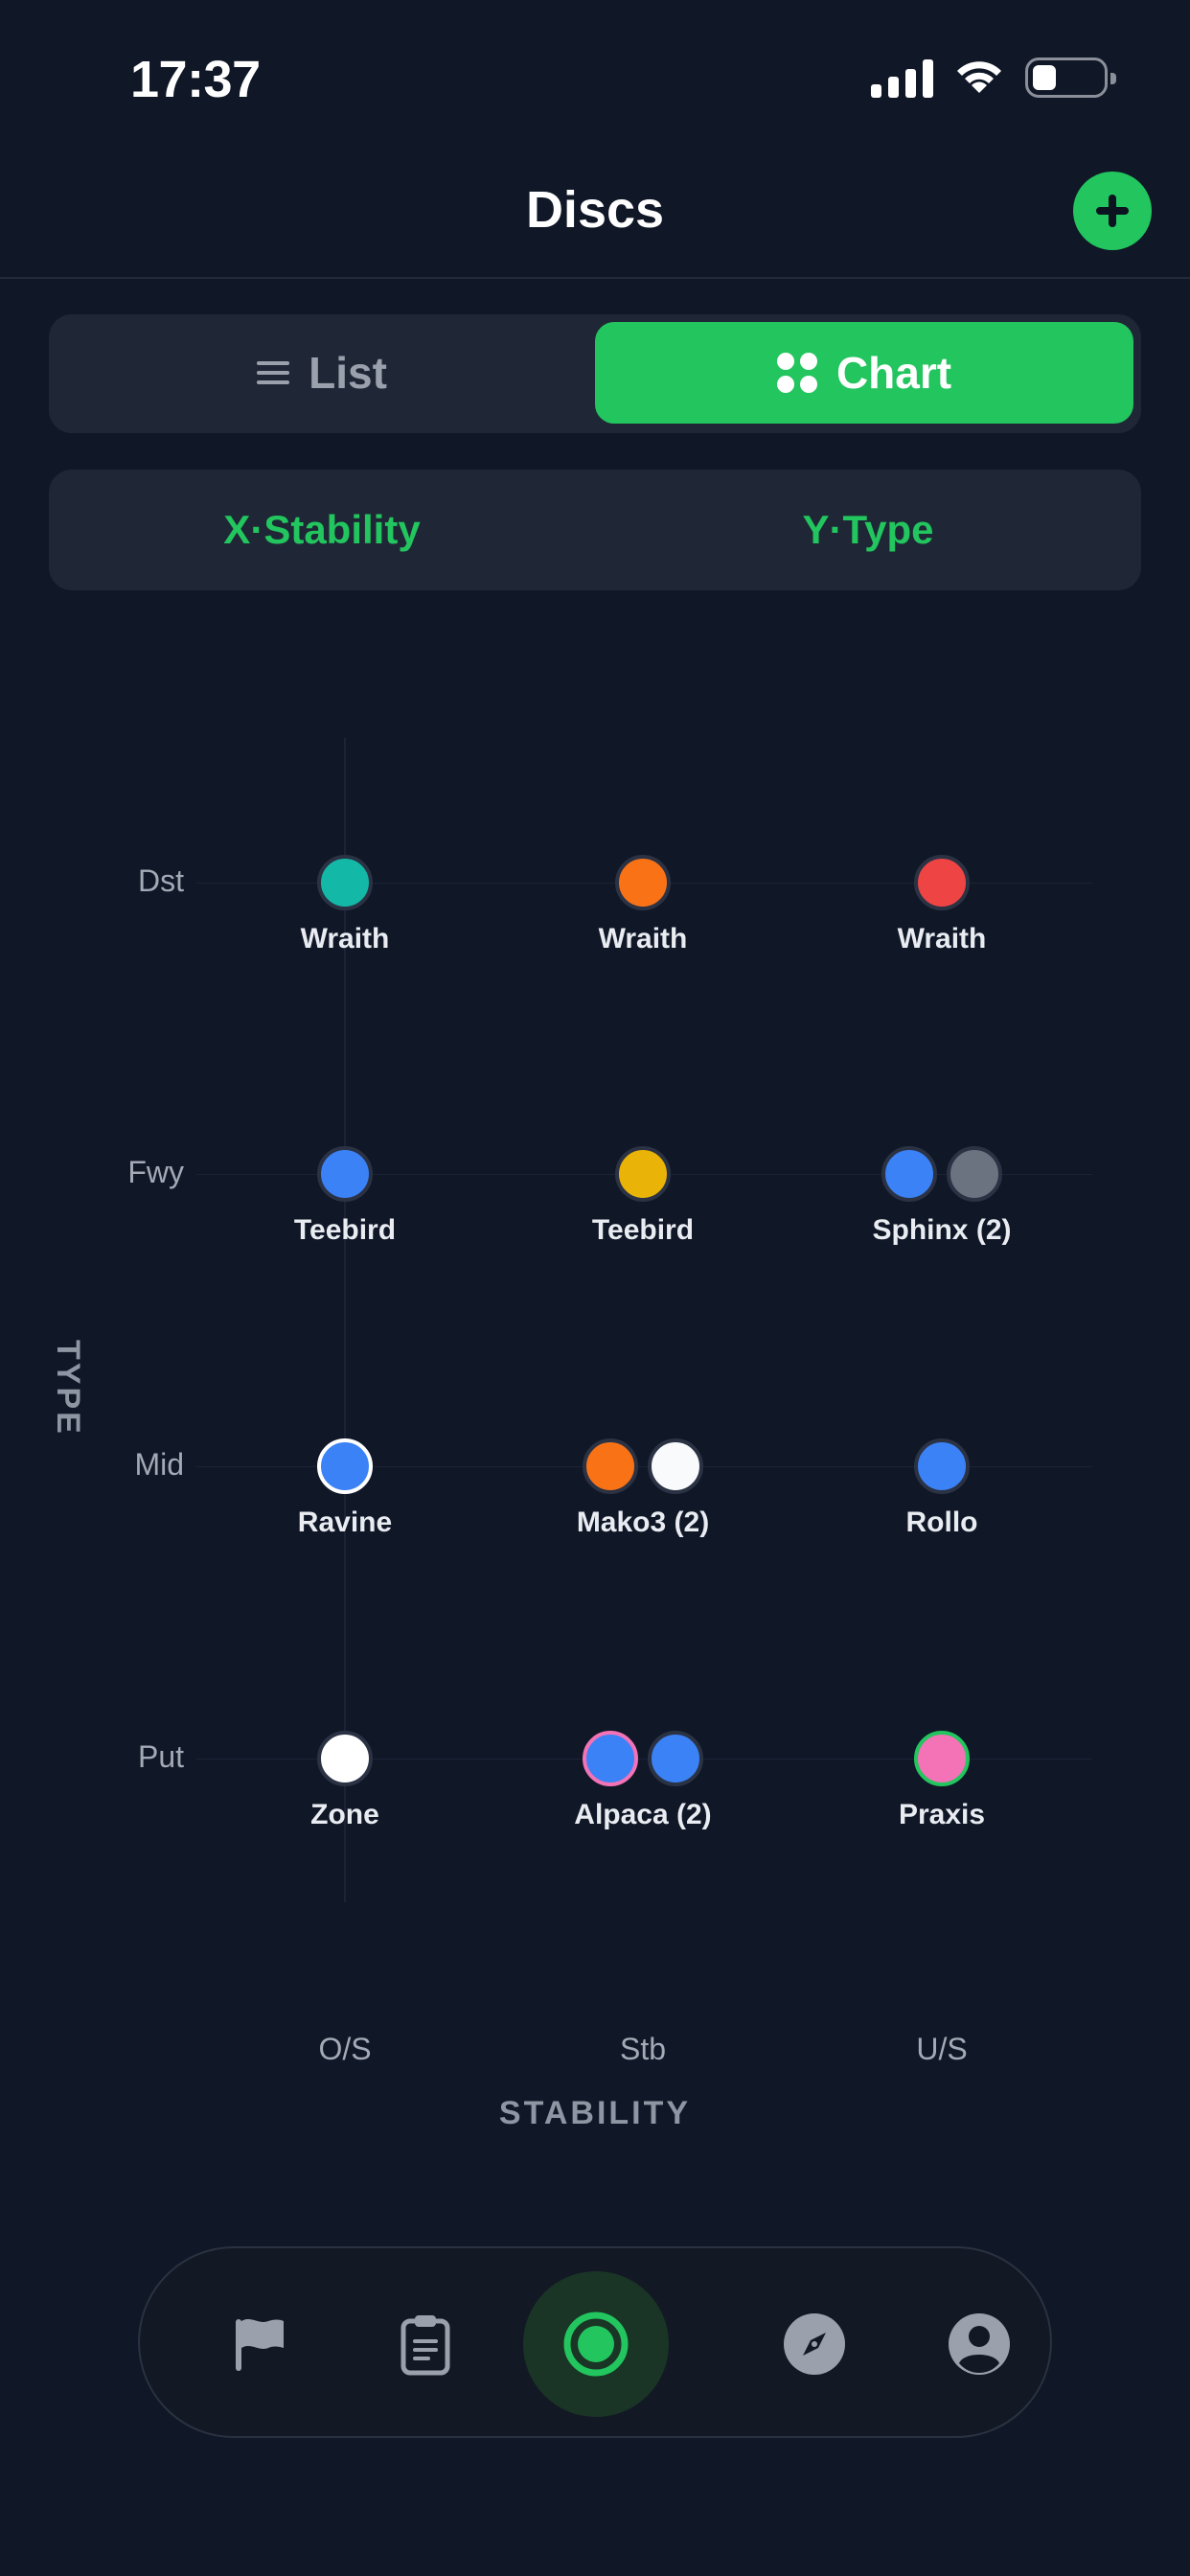 The image size is (1190, 2576). I want to click on x-axis-selector: X · Stability, so click(322, 530).